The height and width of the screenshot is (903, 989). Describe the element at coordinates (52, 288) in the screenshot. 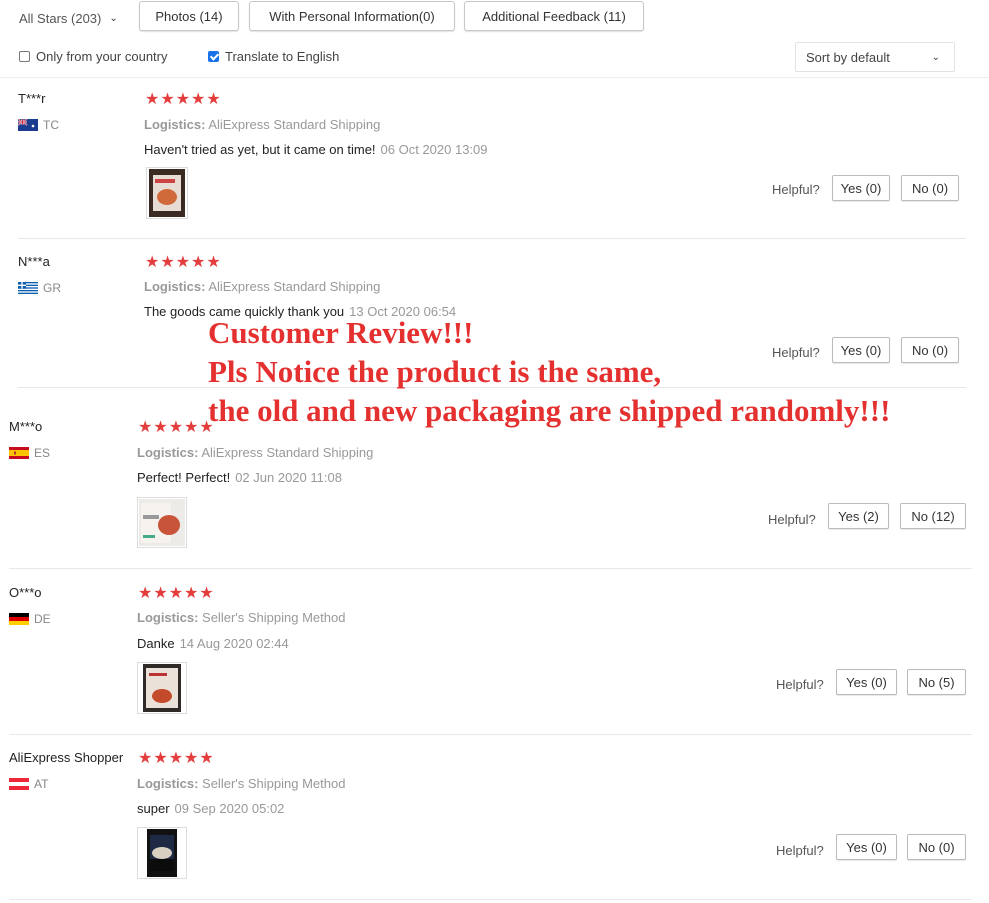

I see `country-code: GR` at that location.